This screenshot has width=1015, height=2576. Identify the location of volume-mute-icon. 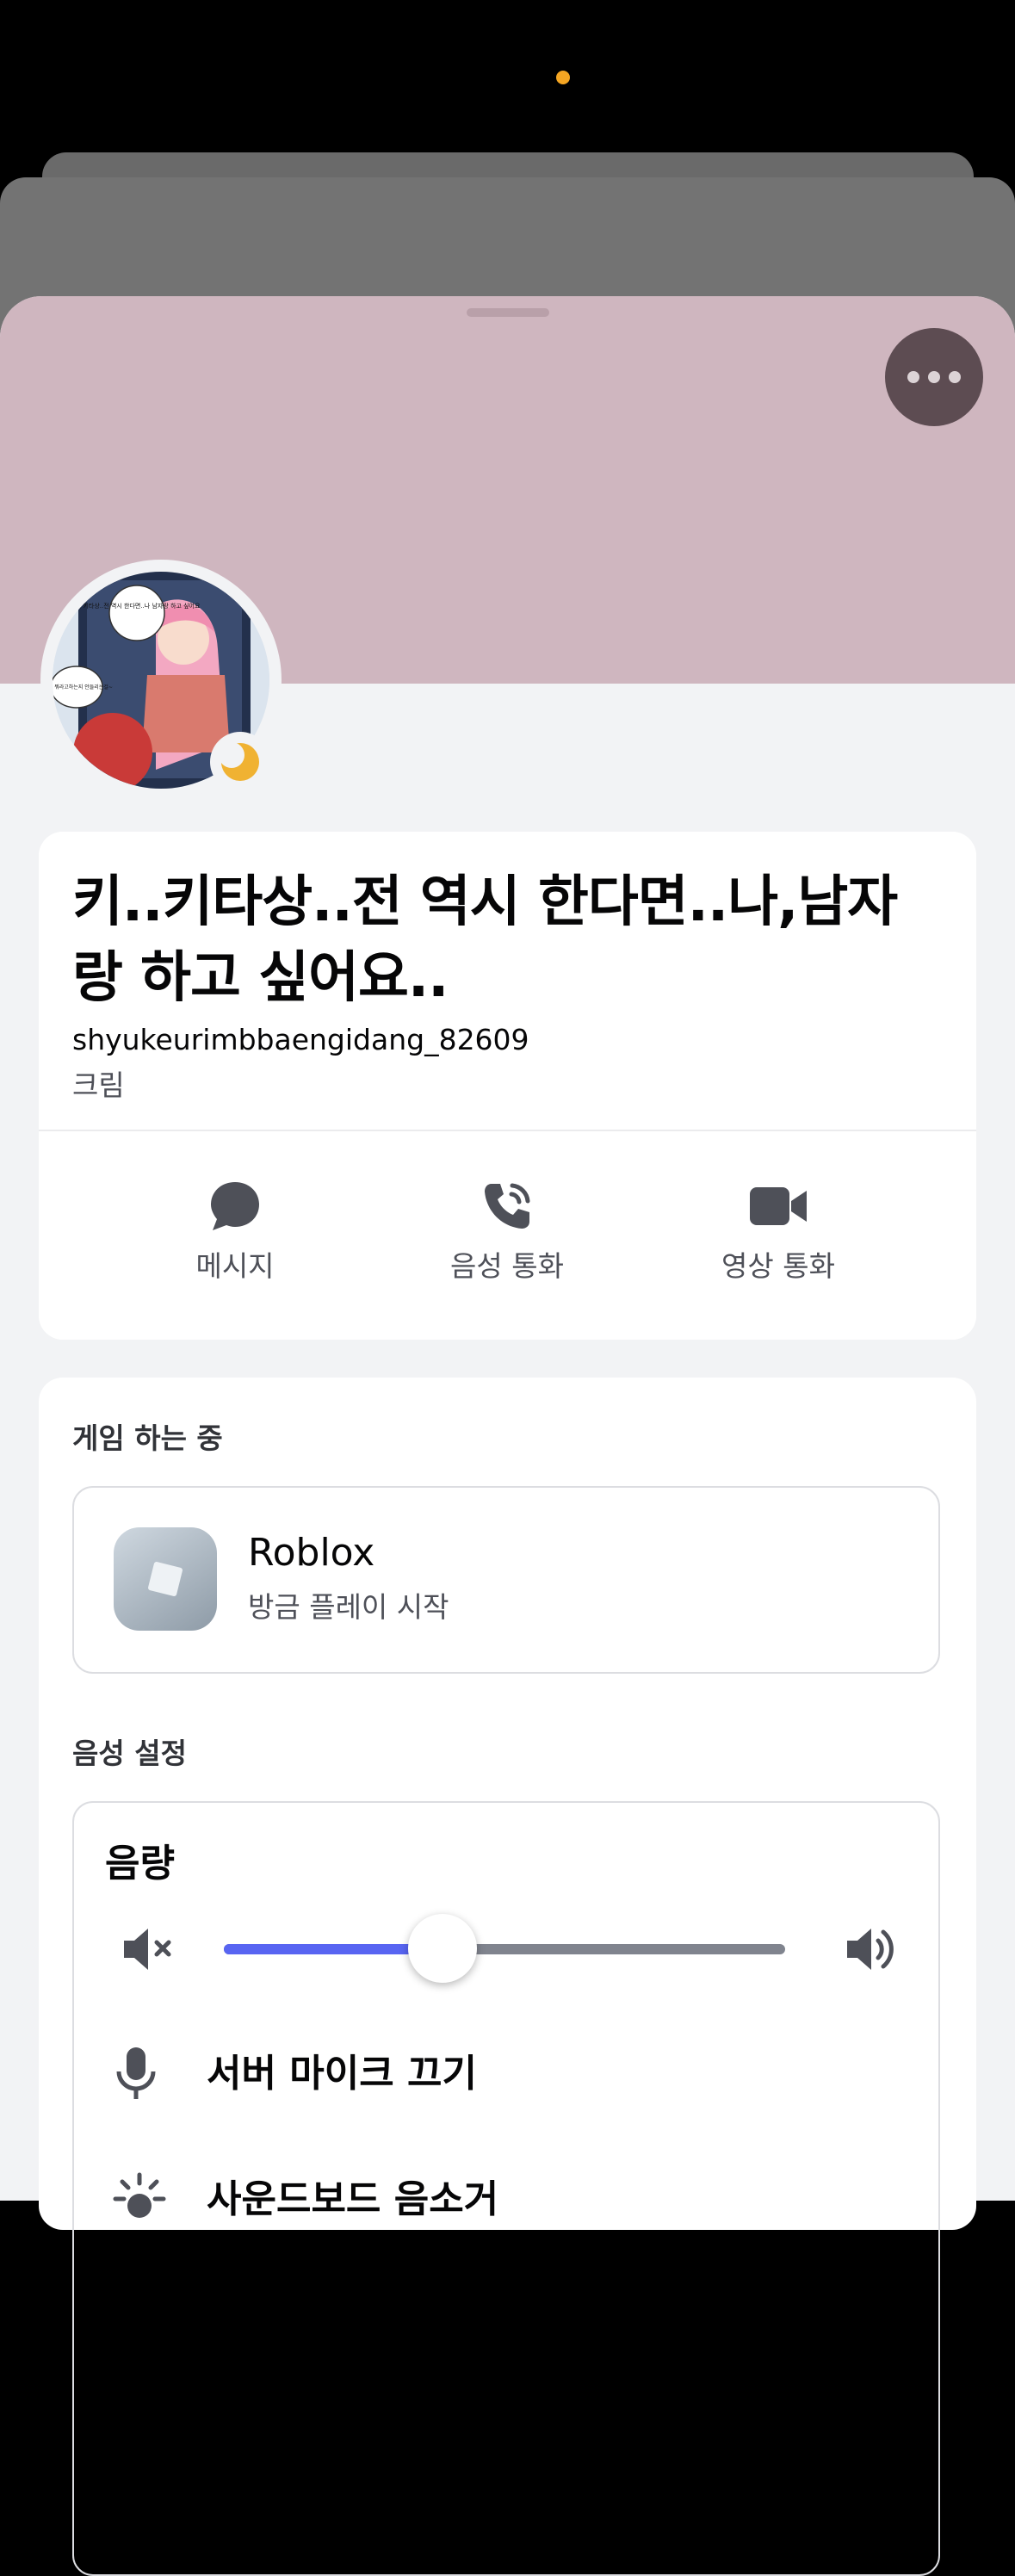
(151, 1949).